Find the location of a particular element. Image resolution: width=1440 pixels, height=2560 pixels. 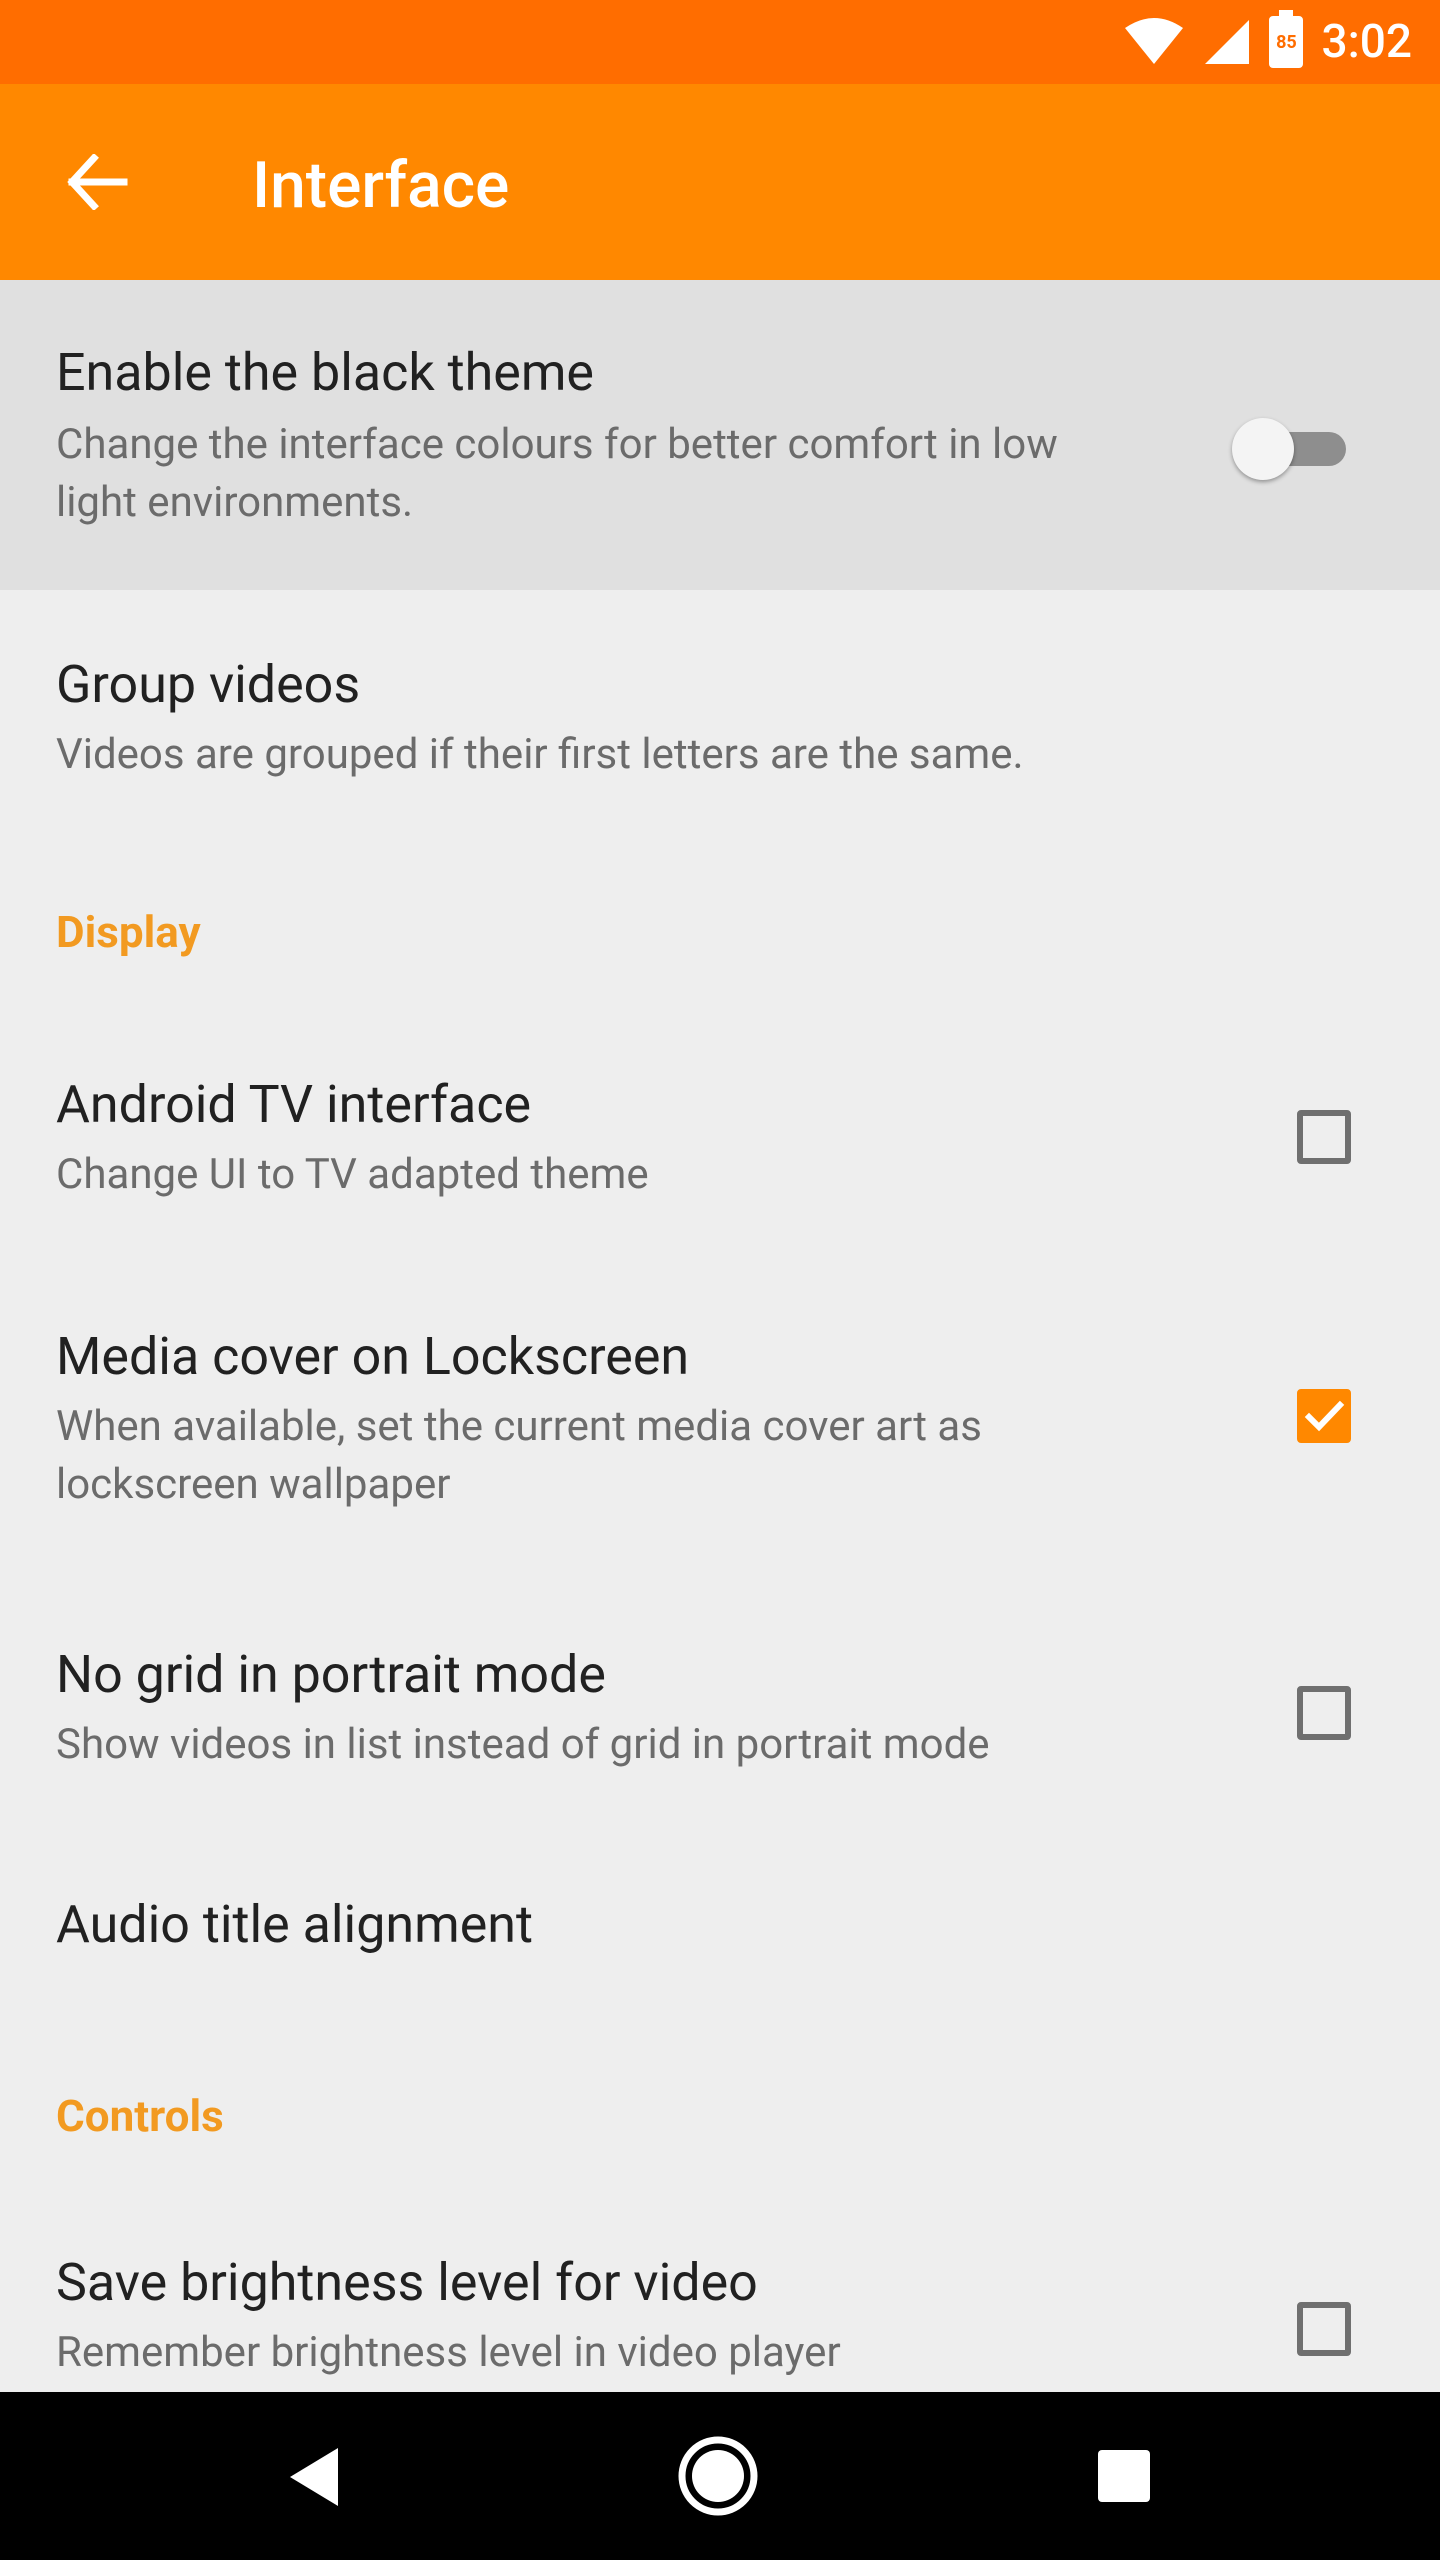

pref-title: Group videos is located at coordinates (208, 684).